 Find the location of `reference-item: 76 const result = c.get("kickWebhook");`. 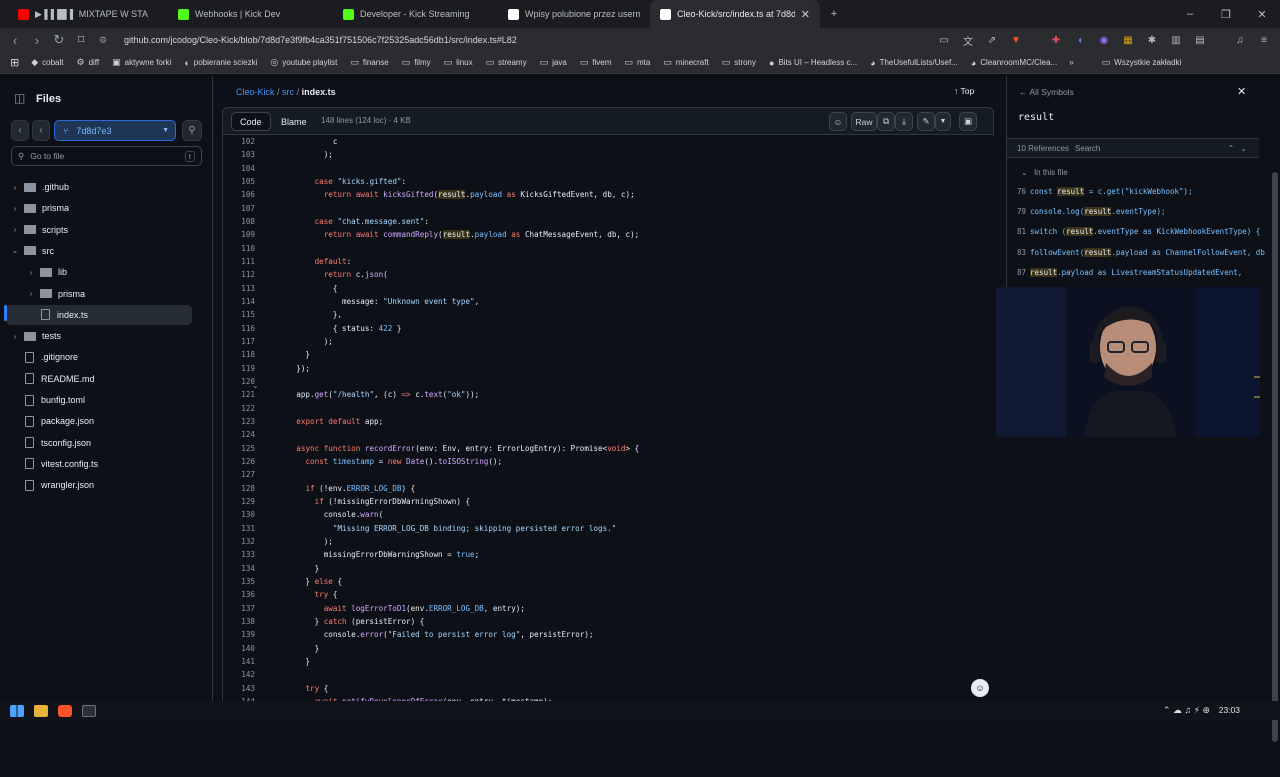

reference-item: 76 const result = c.get("kickWebhook"); is located at coordinates (1105, 191).